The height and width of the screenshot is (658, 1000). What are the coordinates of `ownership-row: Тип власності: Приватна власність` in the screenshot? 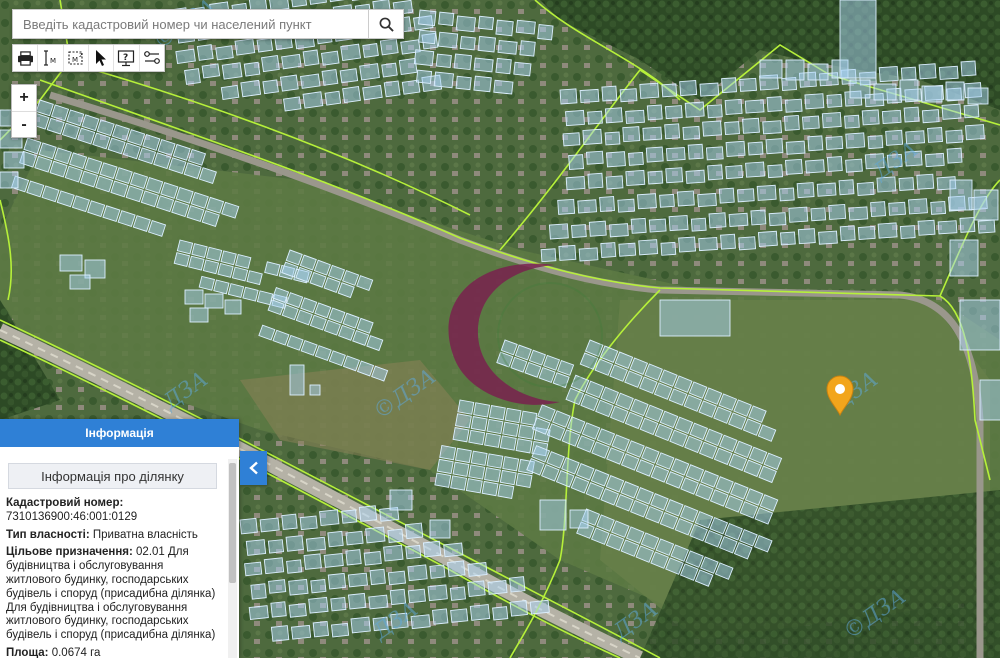 It's located at (113, 536).